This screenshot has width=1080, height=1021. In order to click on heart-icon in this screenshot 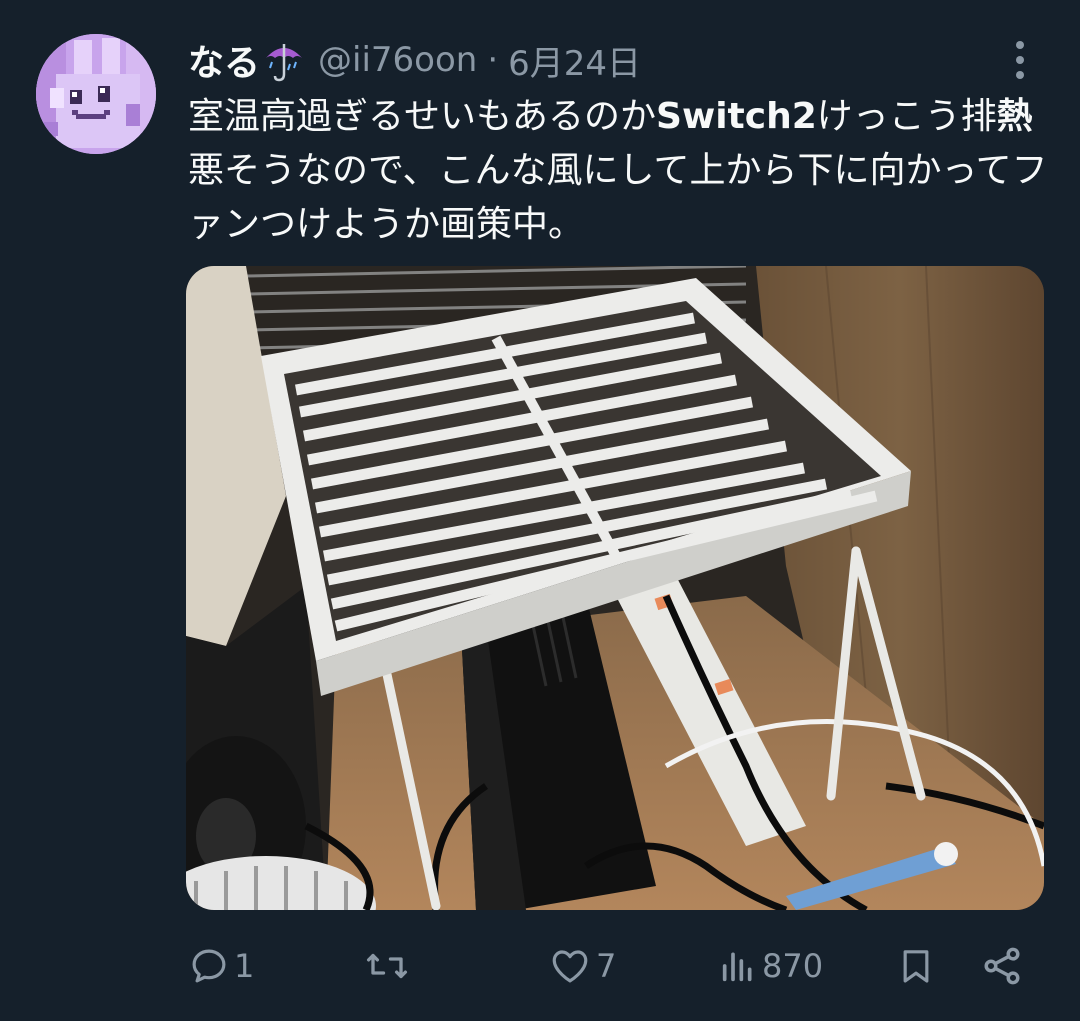, I will do `click(570, 966)`.